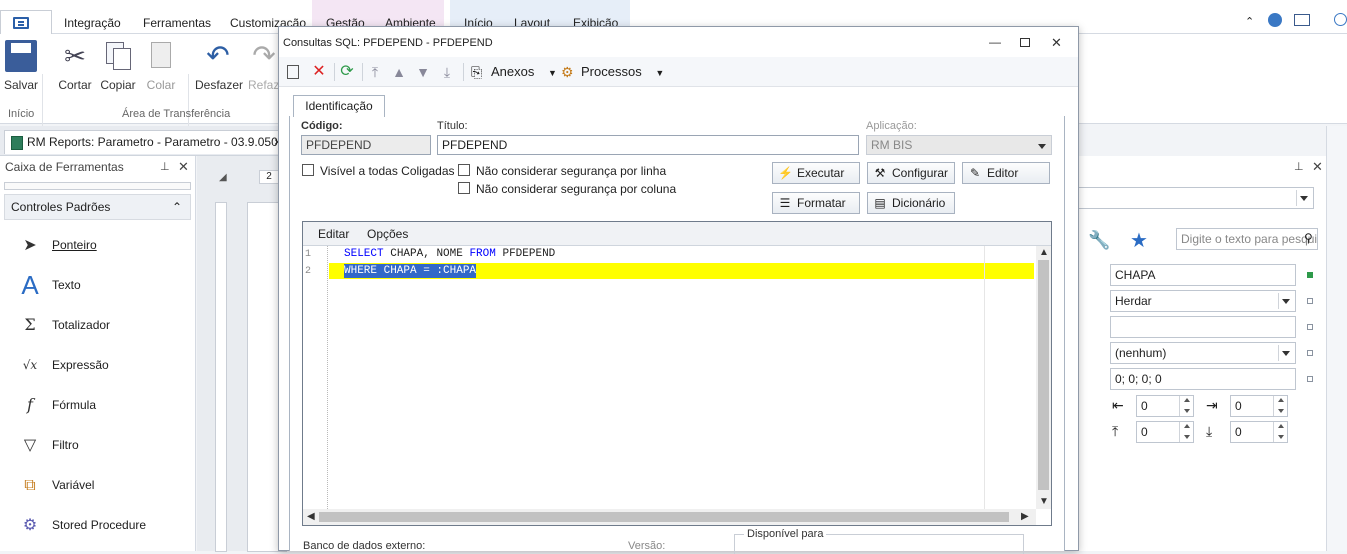 Image resolution: width=1347 pixels, height=554 pixels. What do you see at coordinates (177, 207) in the screenshot?
I see `chevron-up-icon: ⌃` at bounding box center [177, 207].